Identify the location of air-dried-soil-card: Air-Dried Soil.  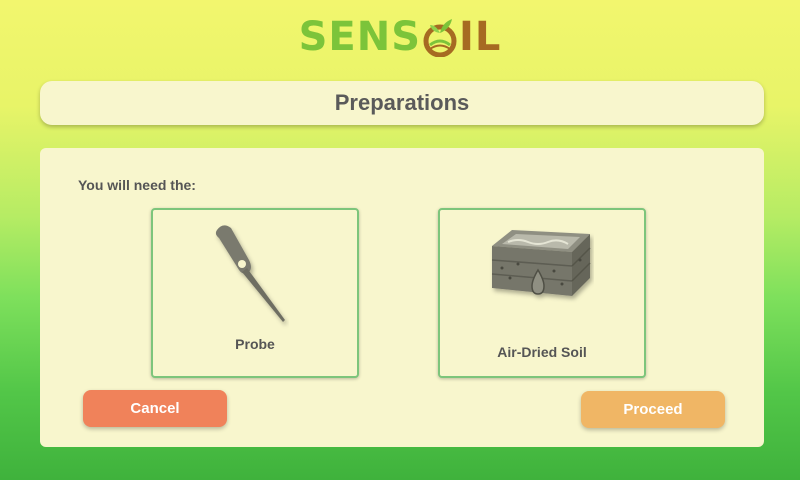
(542, 293).